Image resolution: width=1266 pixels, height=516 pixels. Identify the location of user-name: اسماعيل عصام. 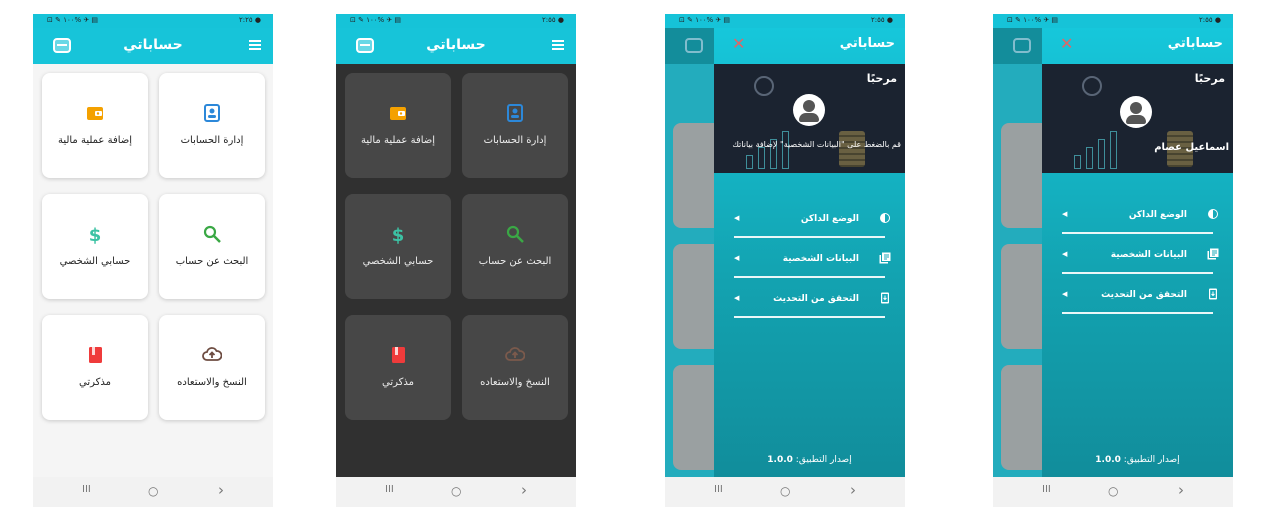
(1191, 147).